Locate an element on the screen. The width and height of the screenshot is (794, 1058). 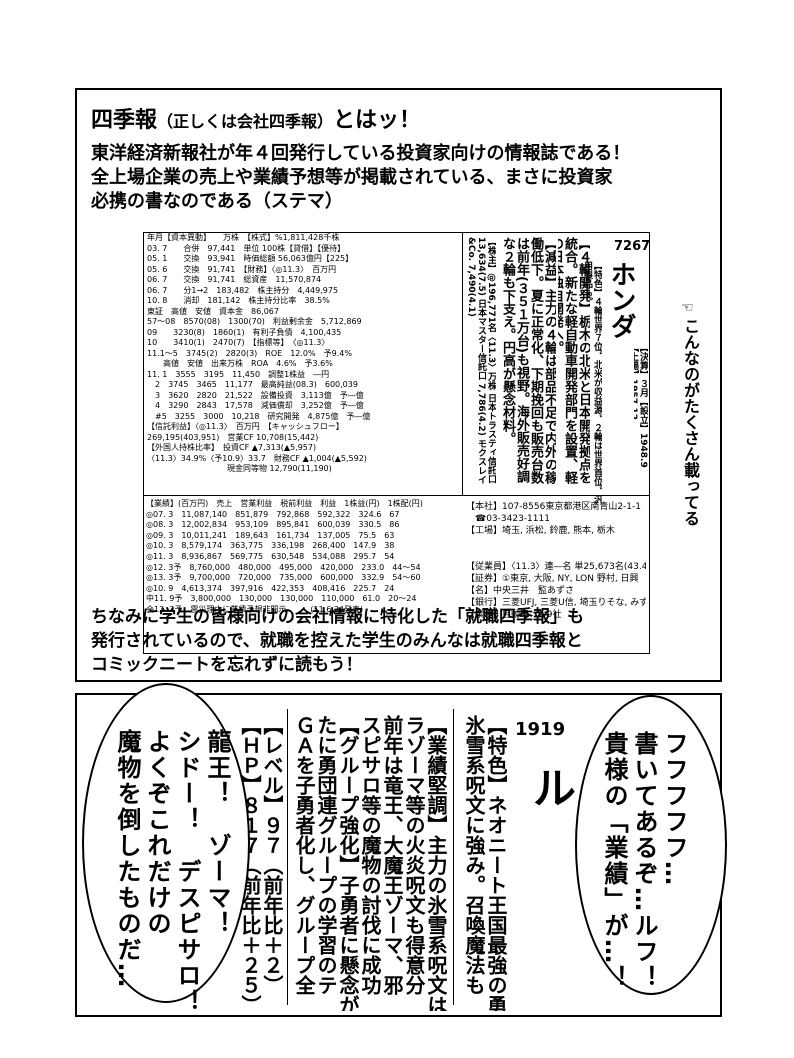
table-row: 【業績】(百万円) 売上 営業利益 税前利益 利益 1株益(円) 1株配(円) is located at coordinates (284, 503).